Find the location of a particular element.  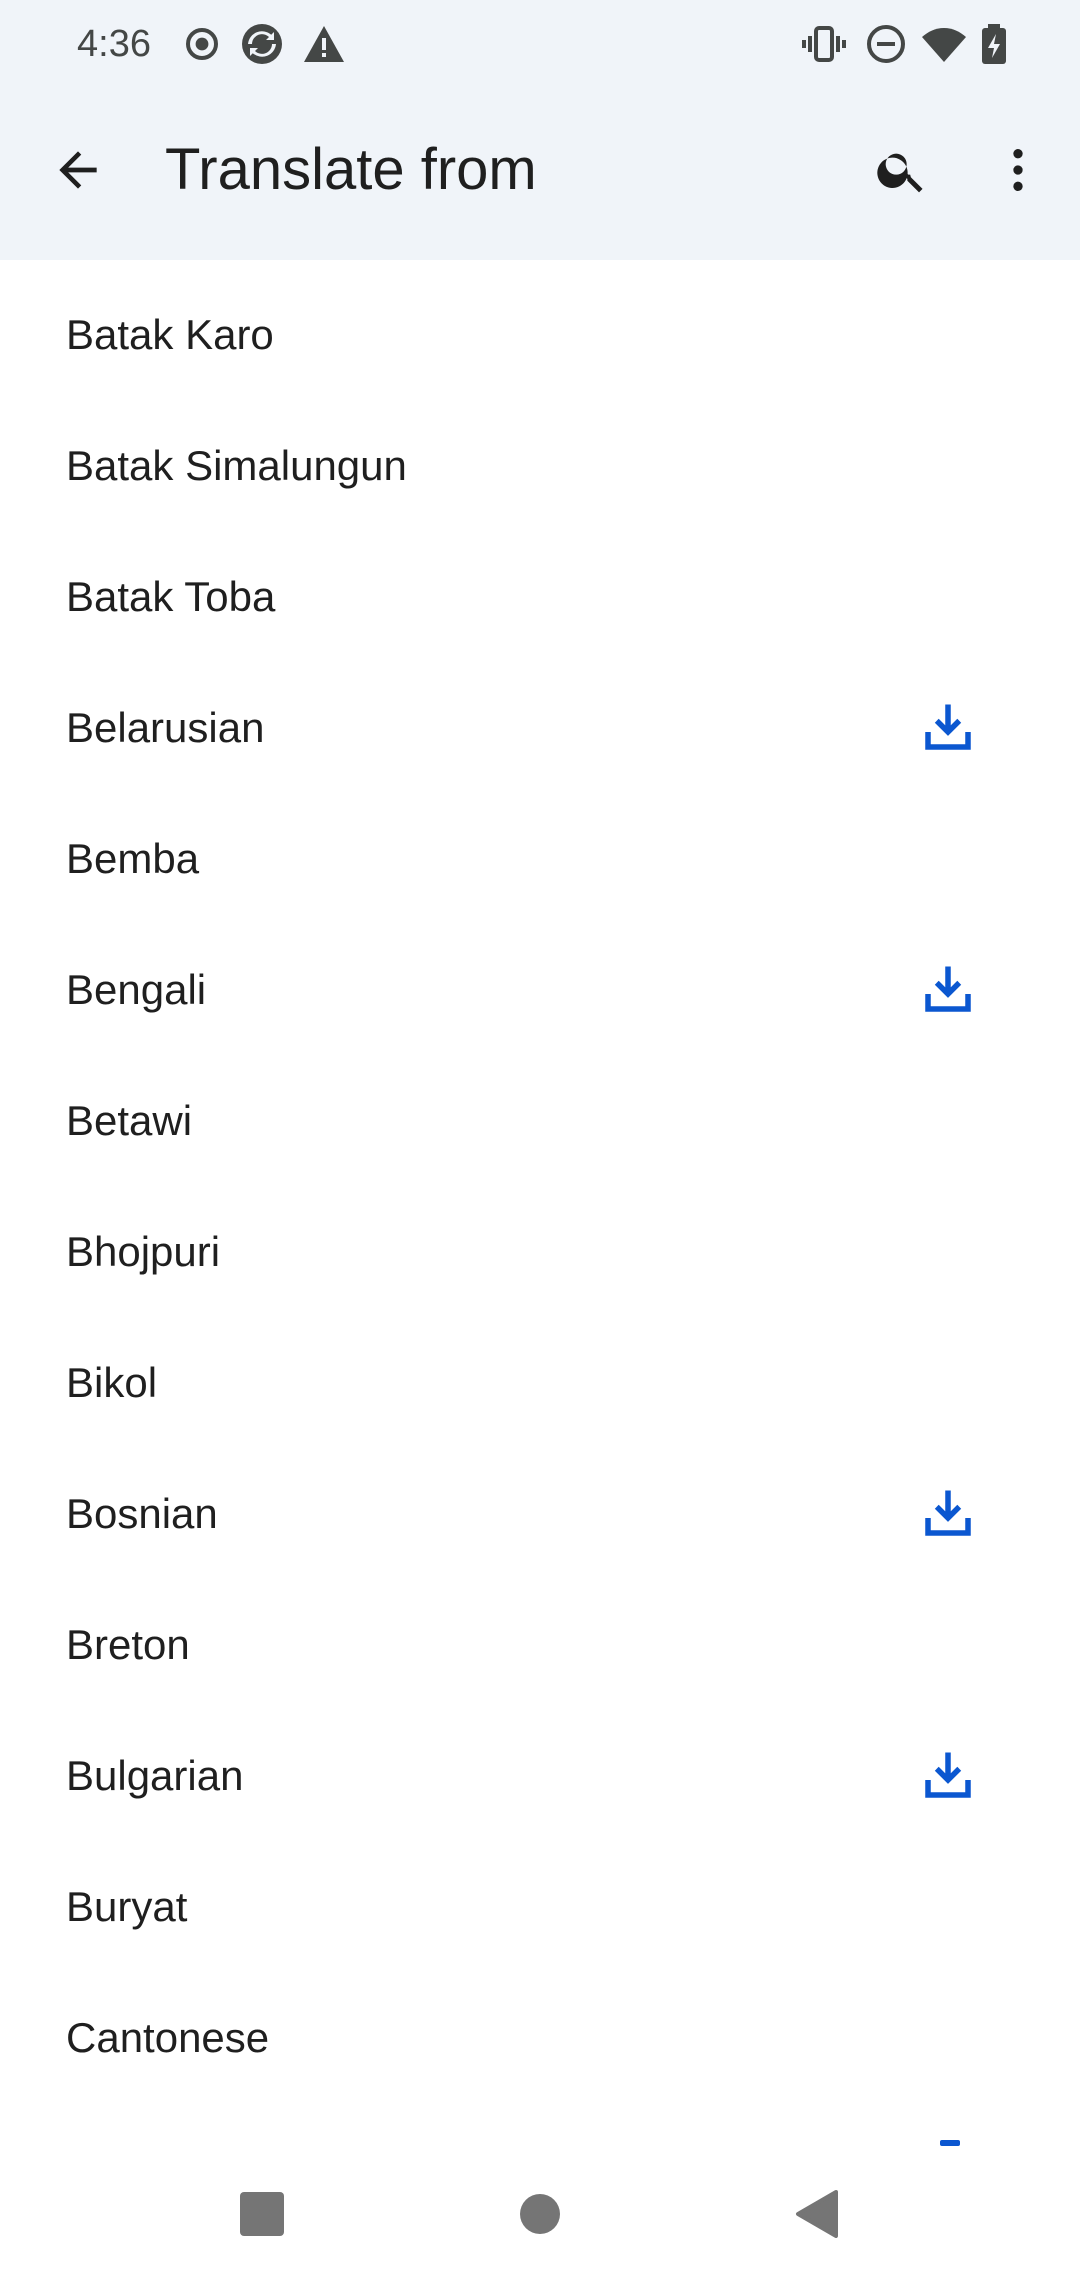

search-icon is located at coordinates (900, 173).